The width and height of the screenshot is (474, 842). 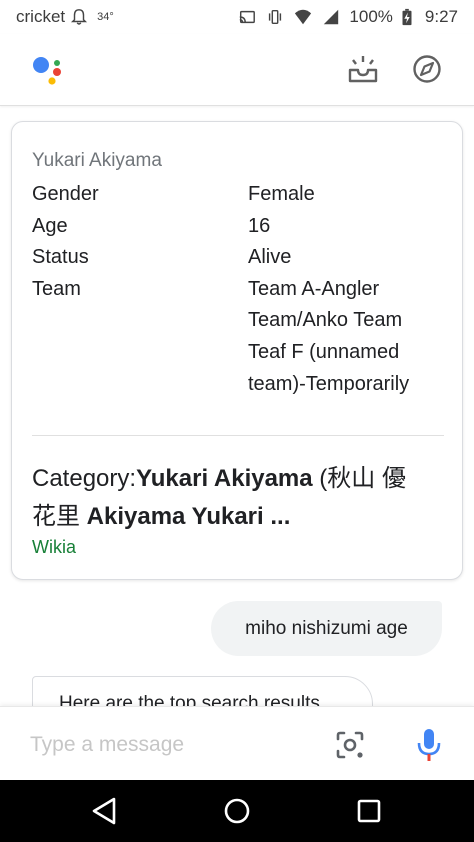 What do you see at coordinates (238, 435) in the screenshot?
I see `card-divider` at bounding box center [238, 435].